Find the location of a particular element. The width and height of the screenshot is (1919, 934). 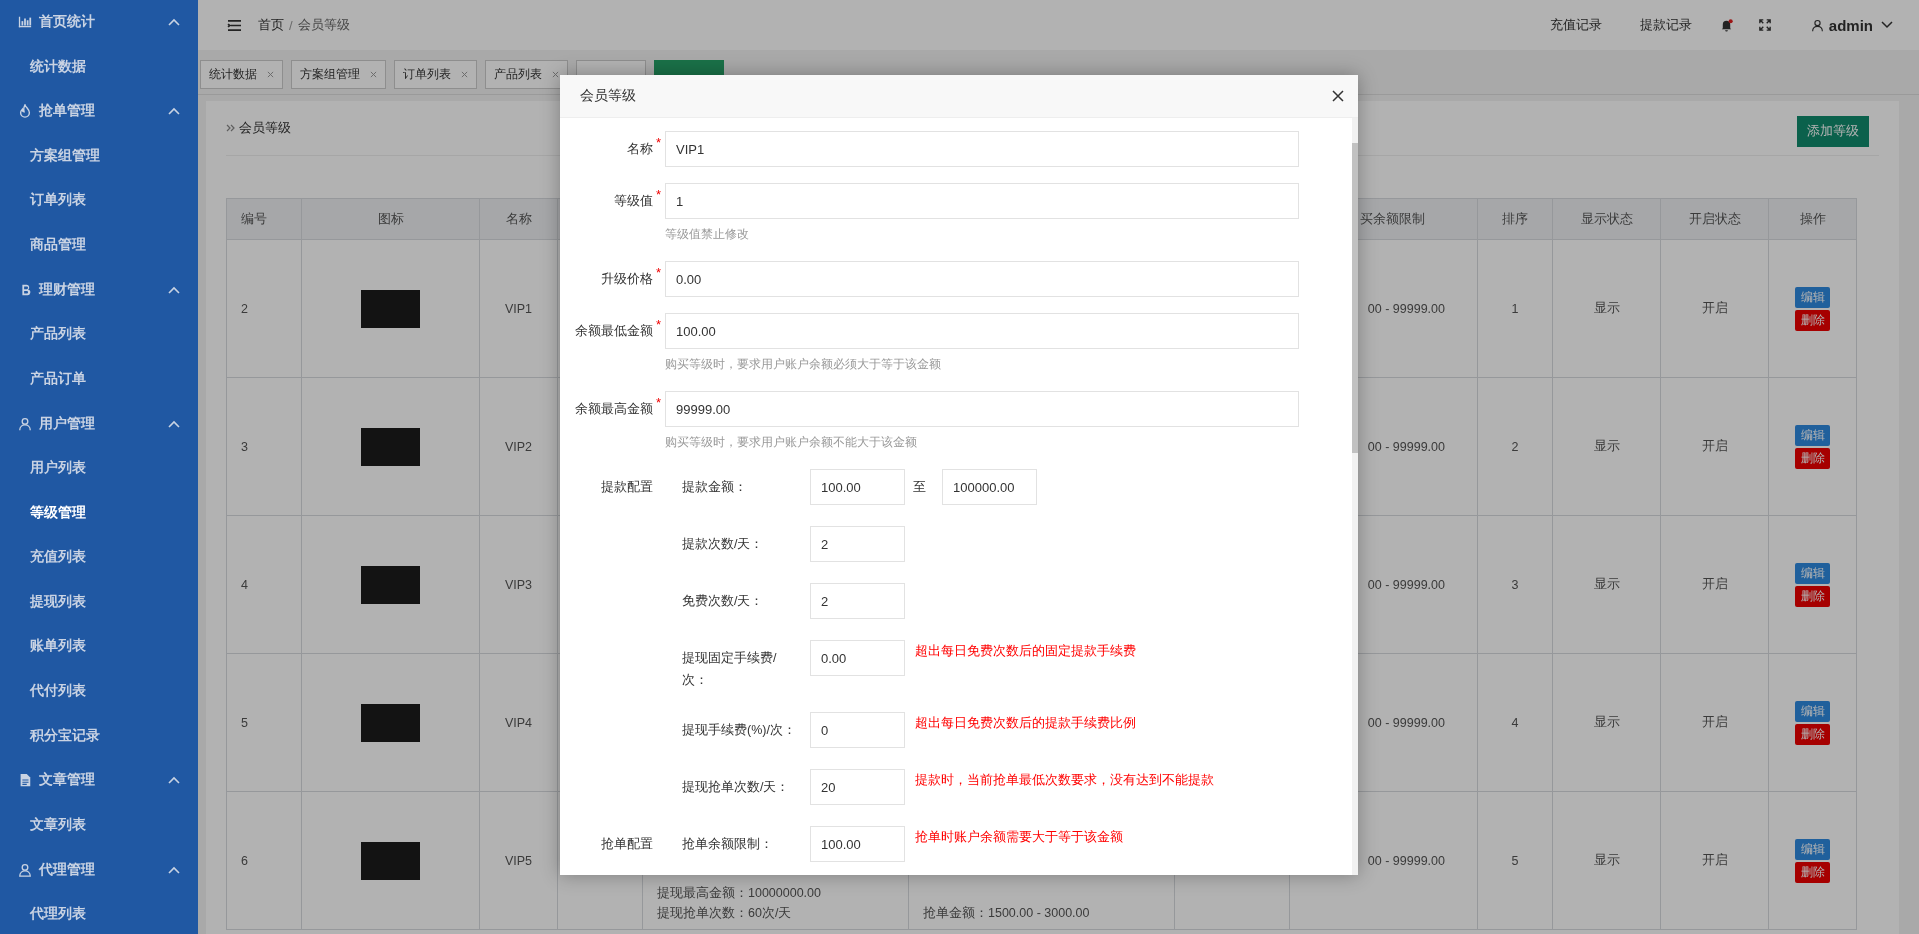

sidebar-item: 等级管理 is located at coordinates (99, 513).